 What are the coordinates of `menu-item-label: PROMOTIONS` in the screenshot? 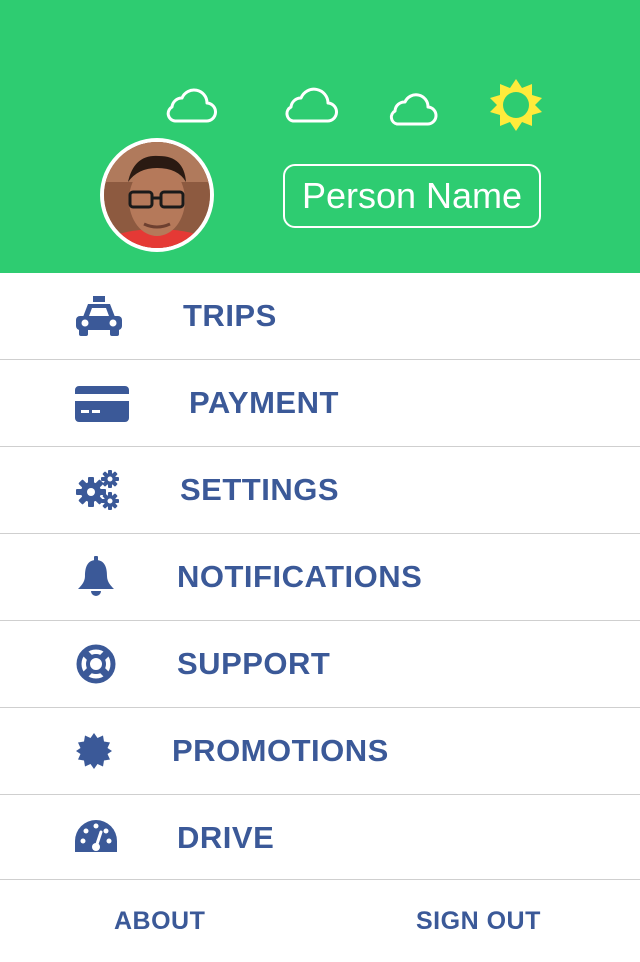 It's located at (280, 750).